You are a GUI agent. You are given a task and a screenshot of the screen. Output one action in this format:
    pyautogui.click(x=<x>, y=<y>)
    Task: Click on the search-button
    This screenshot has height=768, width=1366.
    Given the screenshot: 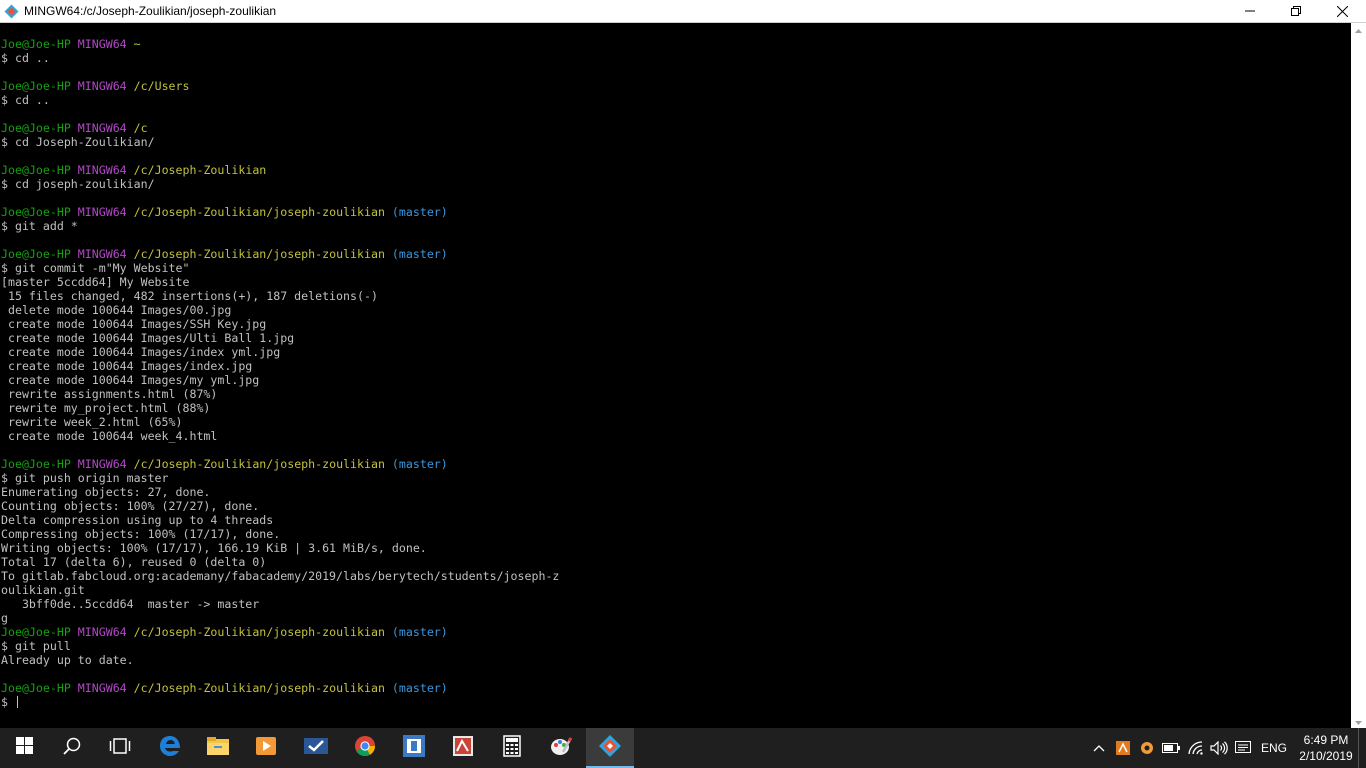 What is the action you would take?
    pyautogui.click(x=72, y=748)
    